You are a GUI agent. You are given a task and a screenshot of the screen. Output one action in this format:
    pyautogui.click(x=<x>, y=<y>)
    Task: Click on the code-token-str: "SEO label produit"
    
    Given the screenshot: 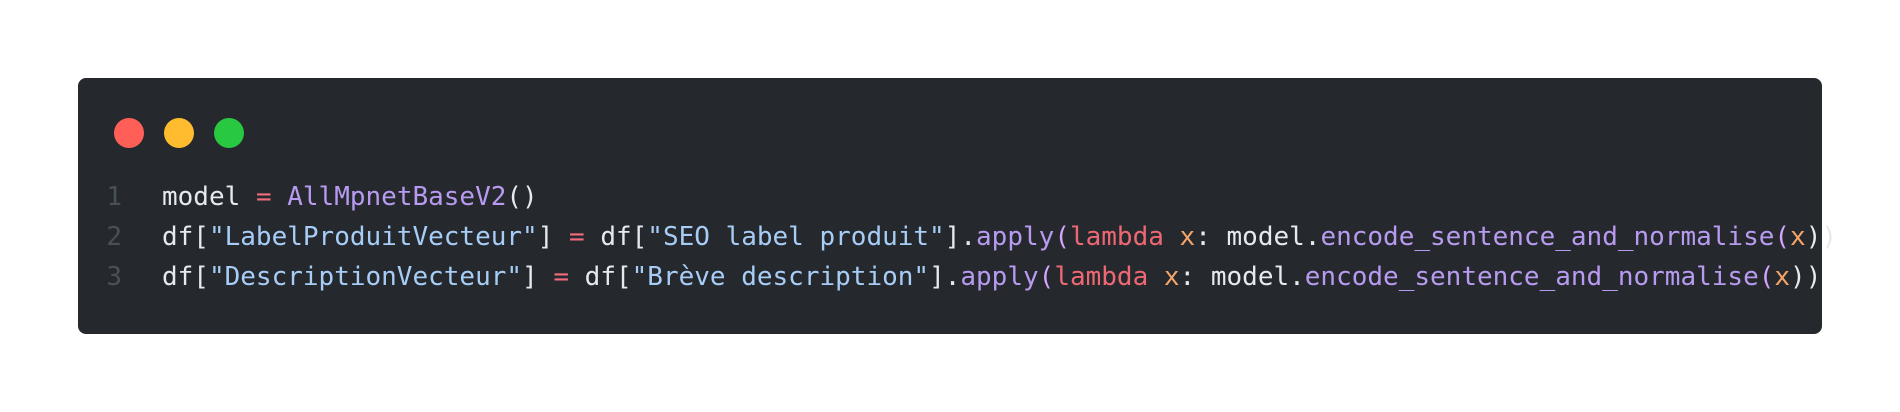 What is the action you would take?
    pyautogui.click(x=796, y=237)
    